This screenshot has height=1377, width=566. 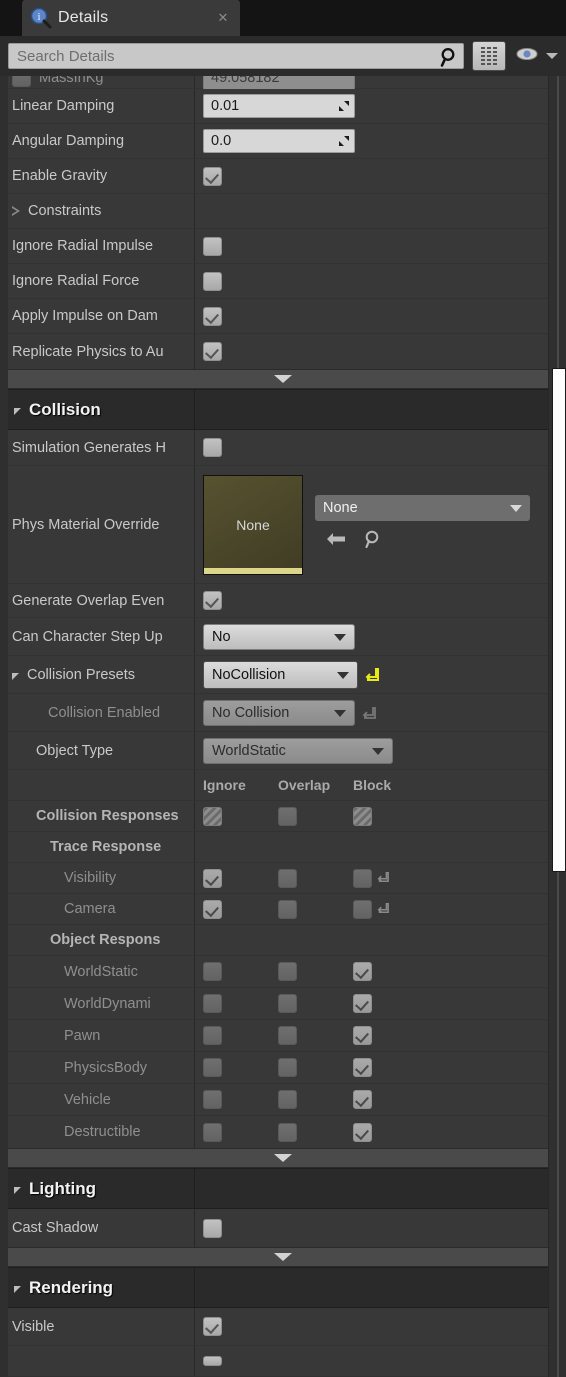 What do you see at coordinates (212, 1099) in the screenshot?
I see `vehicle-ignore-checkbox` at bounding box center [212, 1099].